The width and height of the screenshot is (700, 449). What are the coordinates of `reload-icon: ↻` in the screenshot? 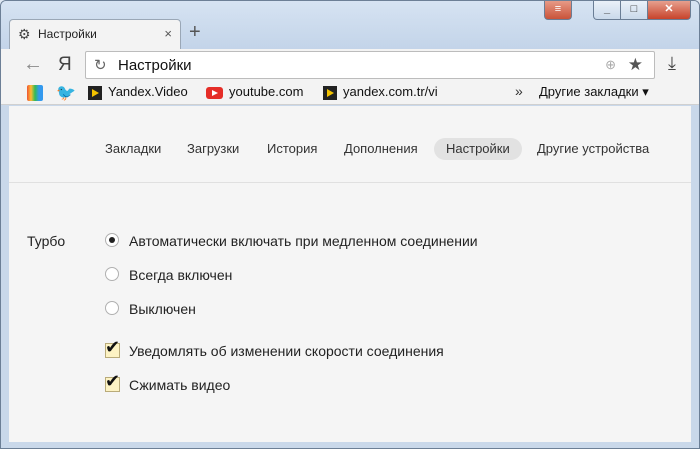 It's located at (100, 65).